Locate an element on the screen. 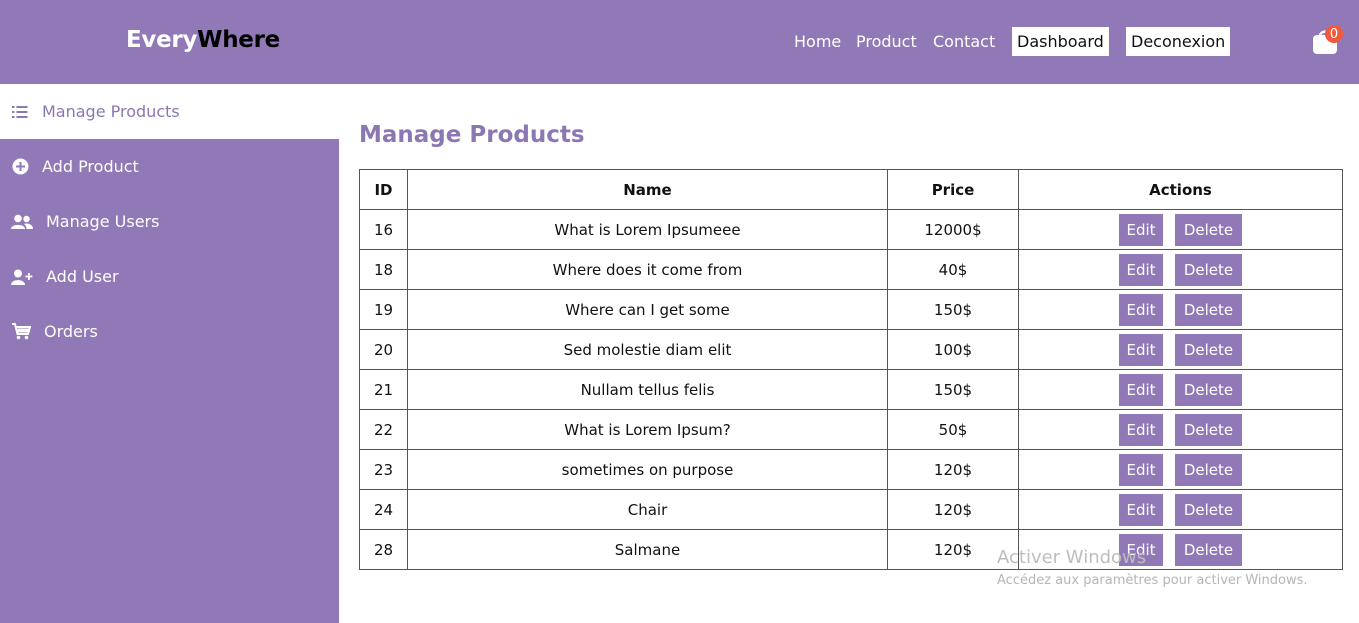  table-header-row: ID Name Price Actions is located at coordinates (851, 189).